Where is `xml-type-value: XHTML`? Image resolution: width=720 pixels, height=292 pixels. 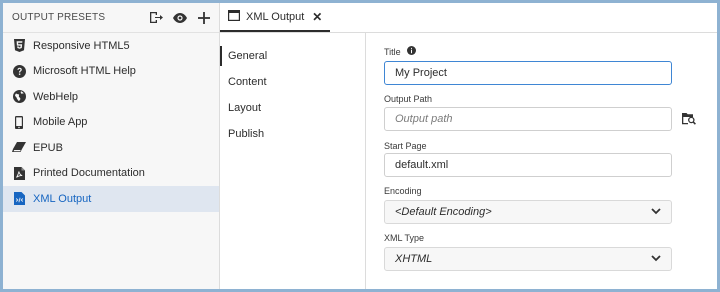 xml-type-value: XHTML is located at coordinates (414, 259).